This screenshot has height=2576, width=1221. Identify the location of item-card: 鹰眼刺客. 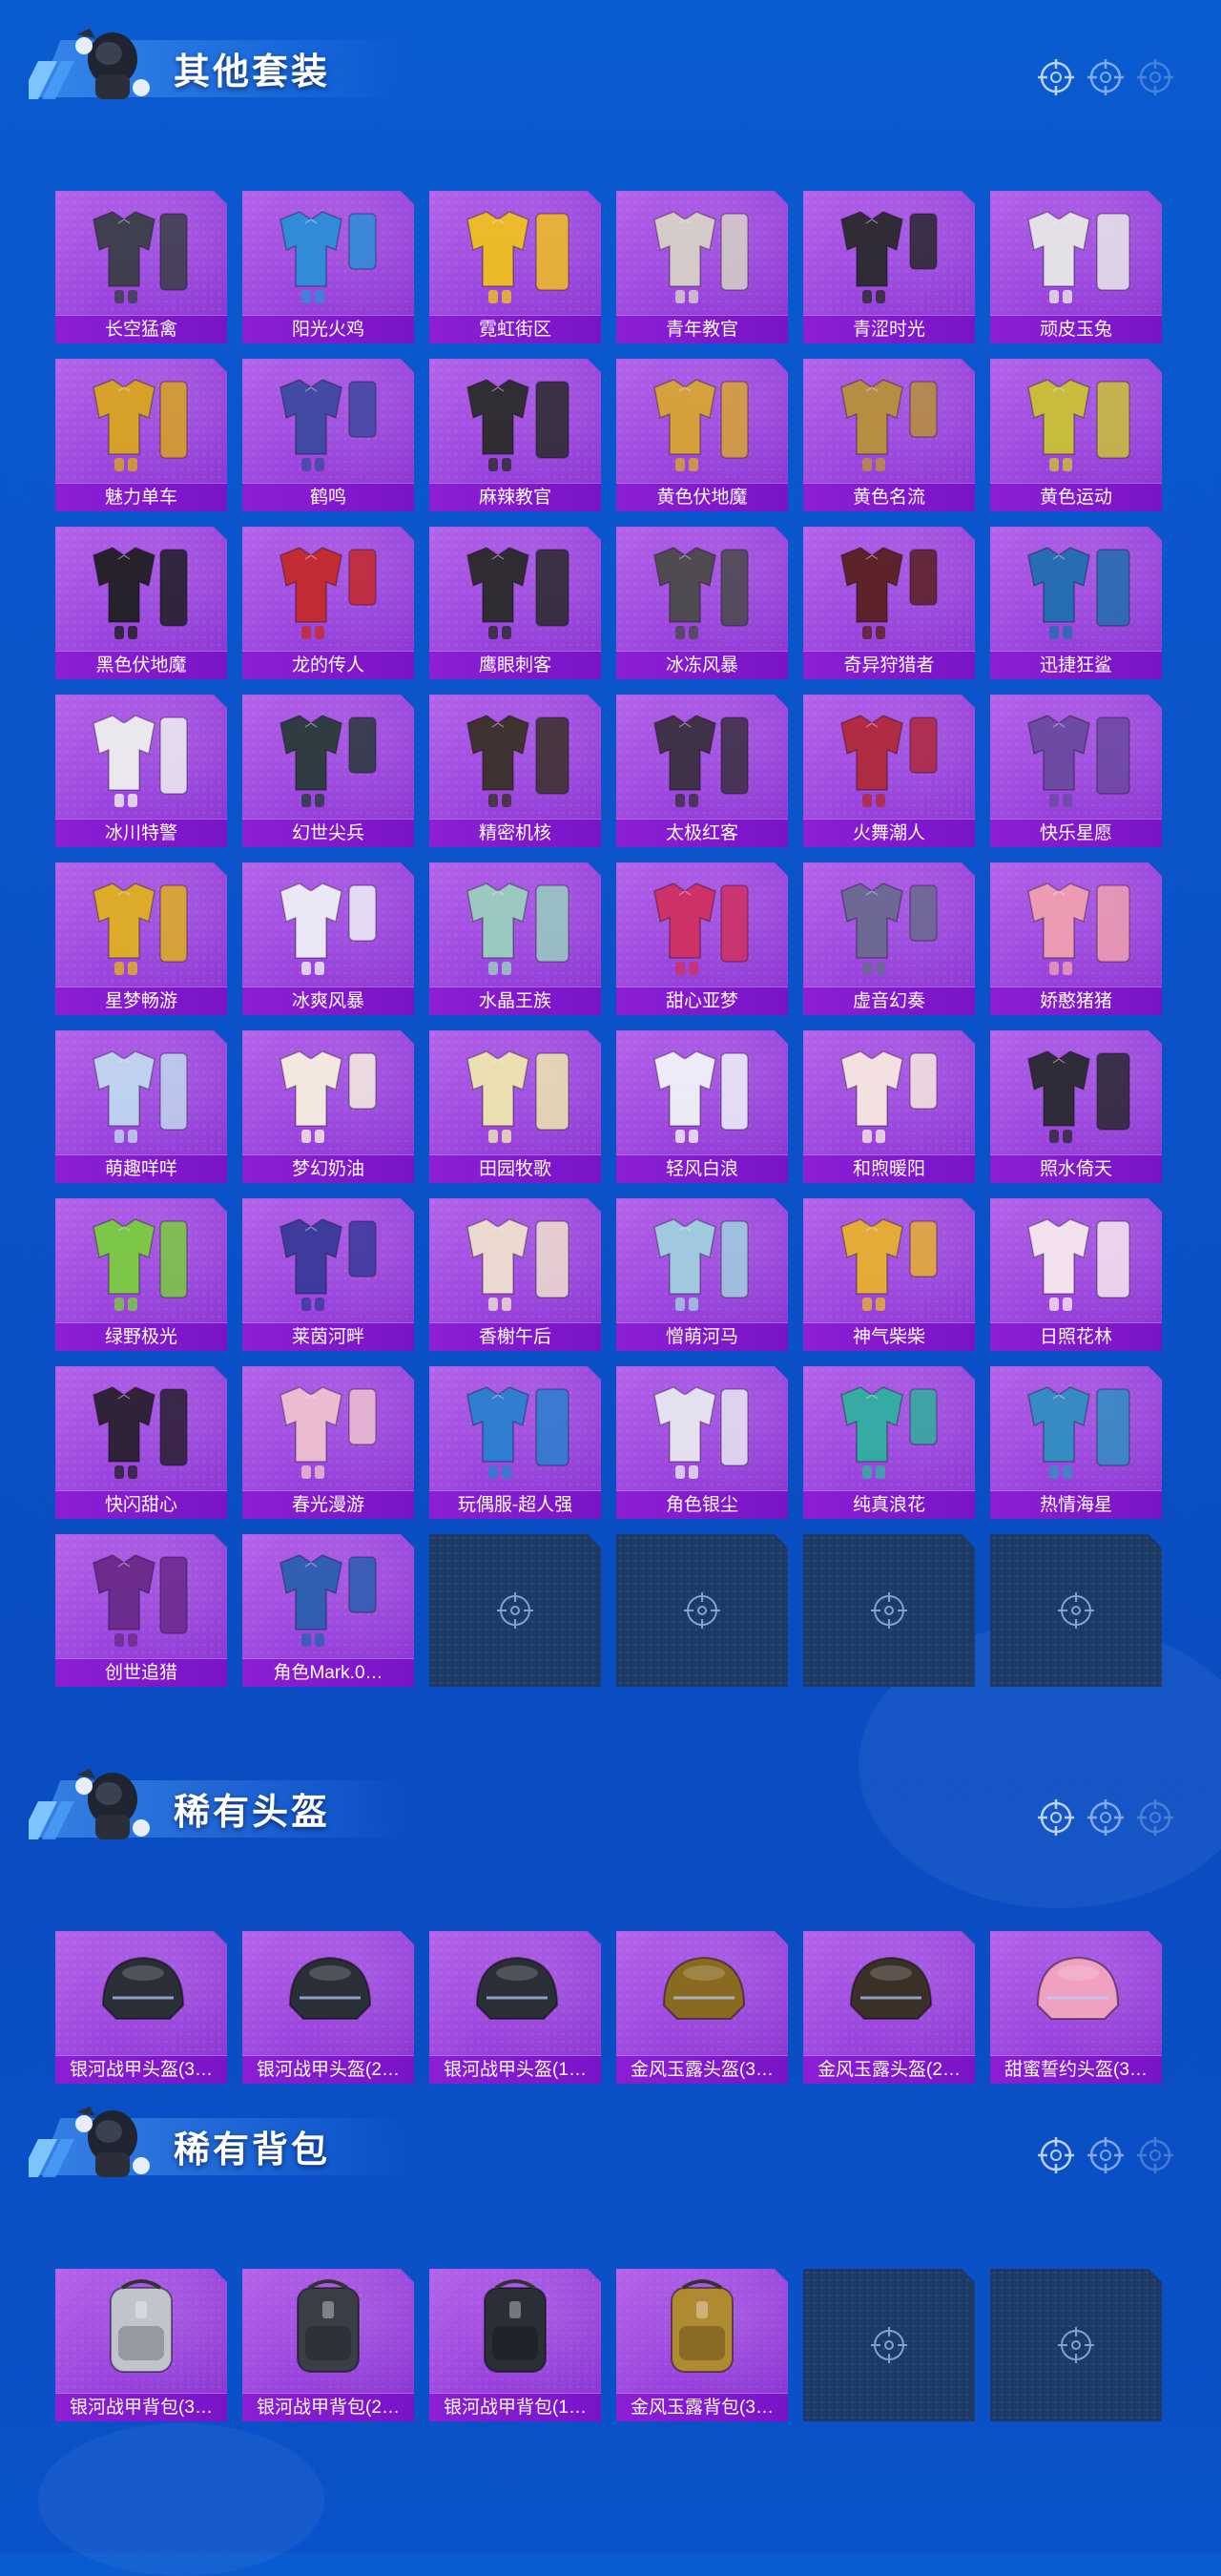
(515, 603).